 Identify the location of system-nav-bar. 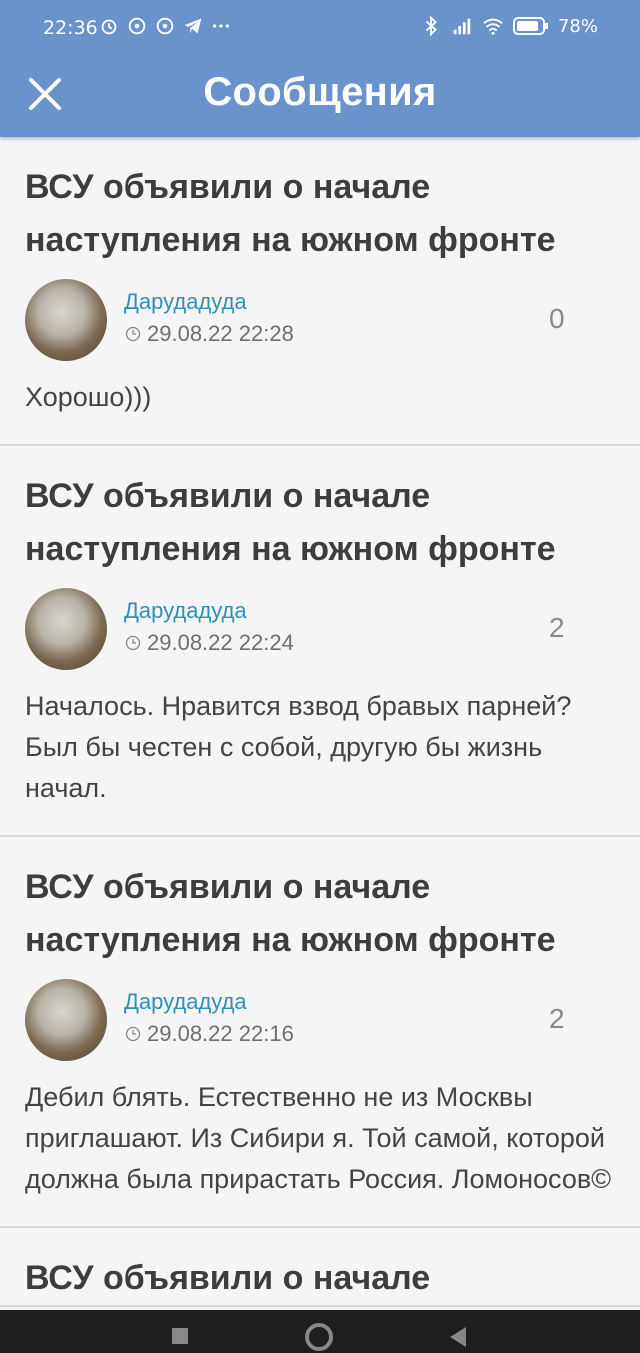
(320, 1331).